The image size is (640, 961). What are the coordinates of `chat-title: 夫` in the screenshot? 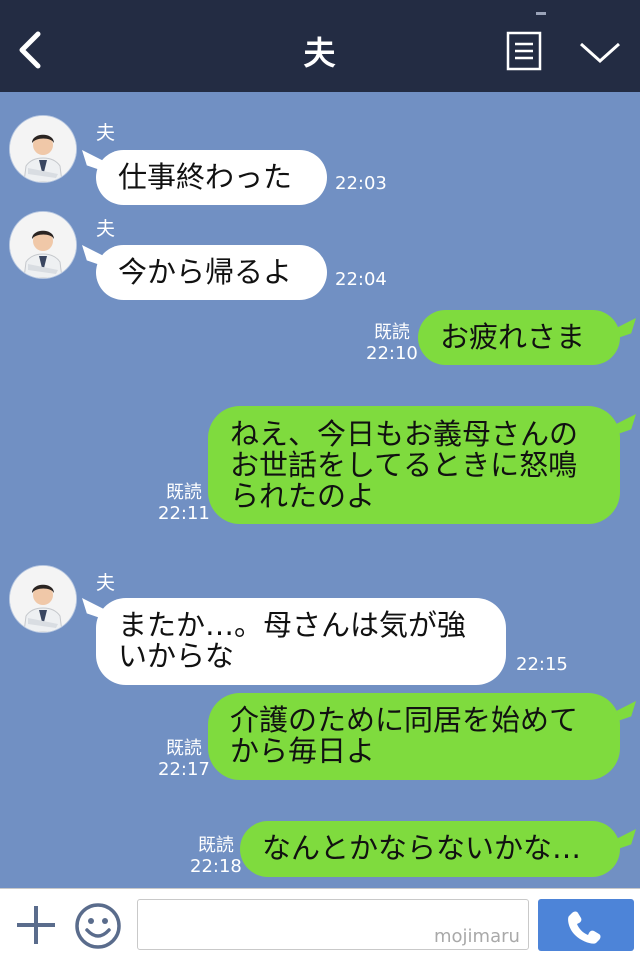 It's located at (320, 53).